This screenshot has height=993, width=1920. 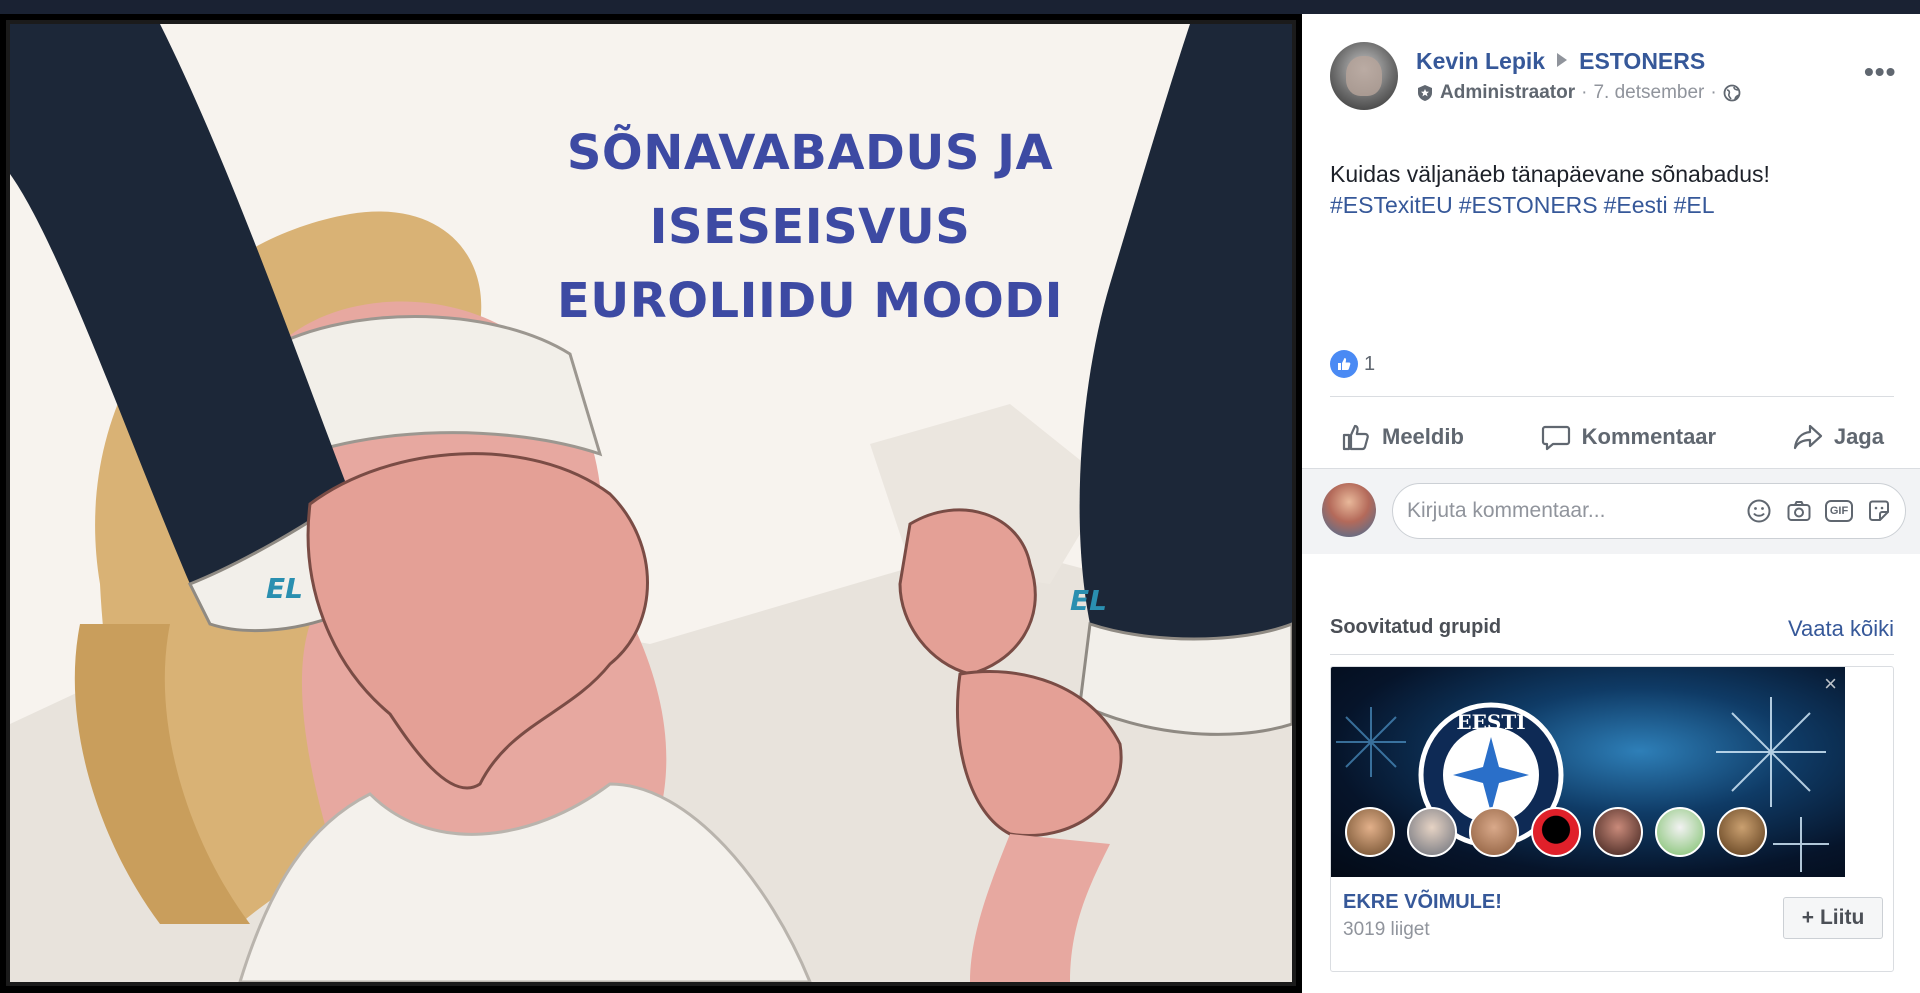 I want to click on like-label: Meeldib, so click(x=1423, y=436).